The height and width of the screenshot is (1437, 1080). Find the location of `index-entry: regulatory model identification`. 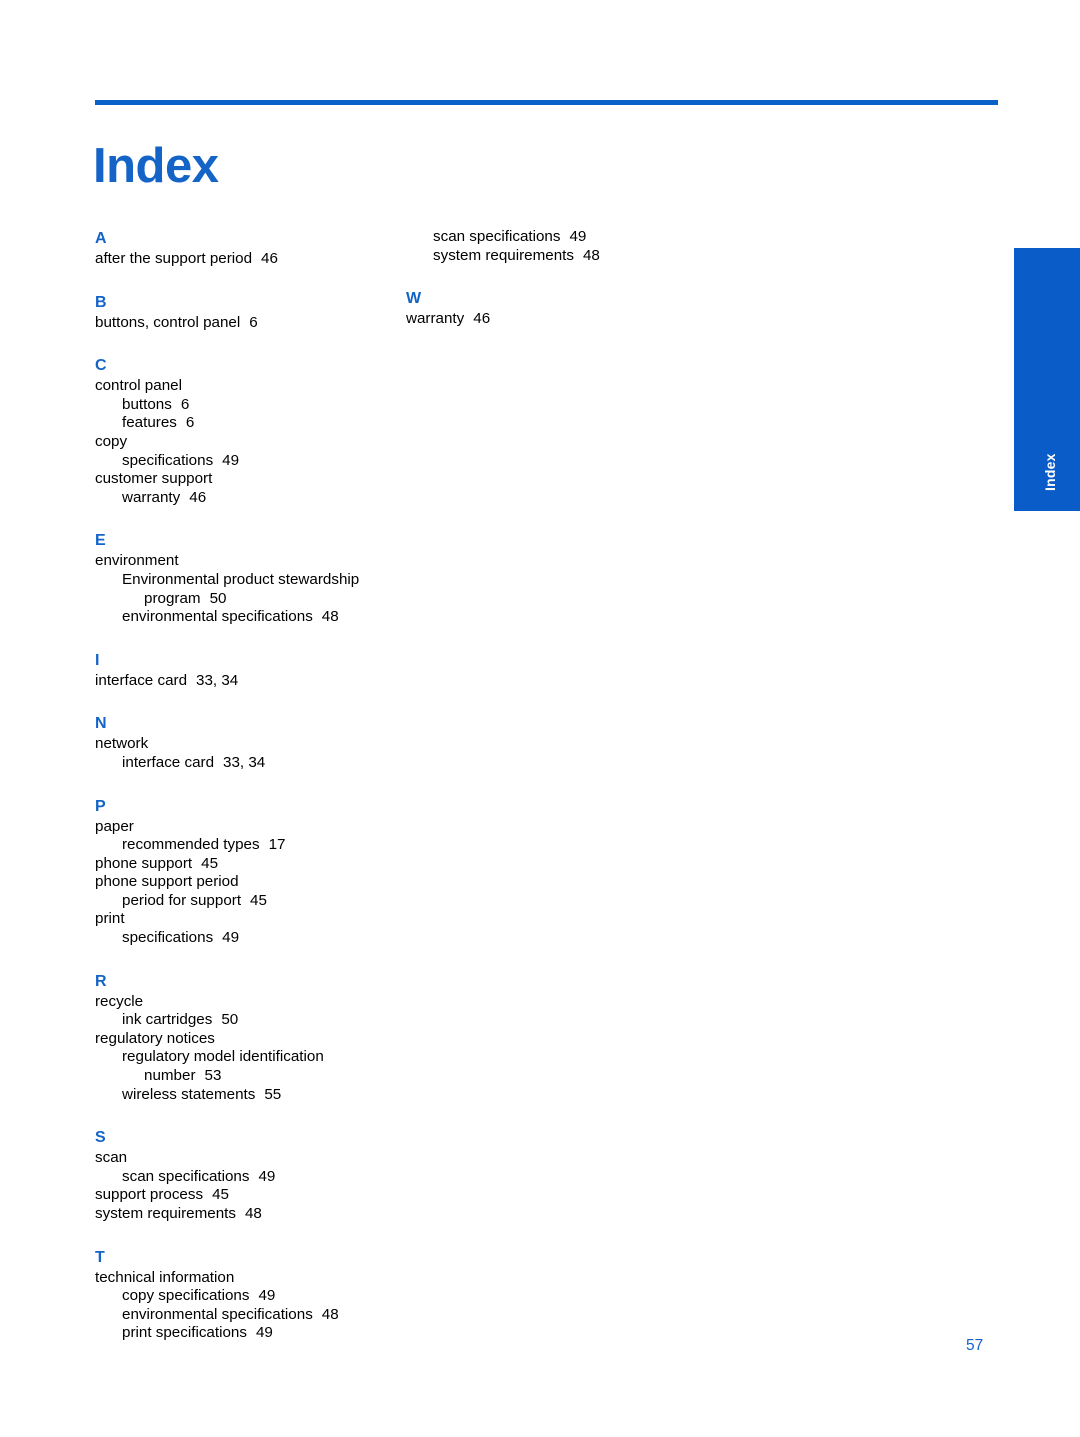

index-entry: regulatory model identification is located at coordinates (245, 1057).